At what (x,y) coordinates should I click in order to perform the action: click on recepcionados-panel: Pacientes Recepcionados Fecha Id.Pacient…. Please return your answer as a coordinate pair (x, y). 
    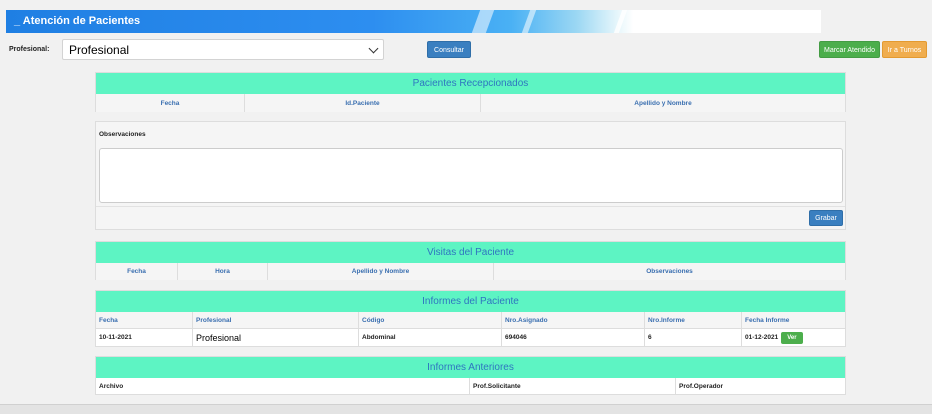
    Looking at the image, I should click on (470, 92).